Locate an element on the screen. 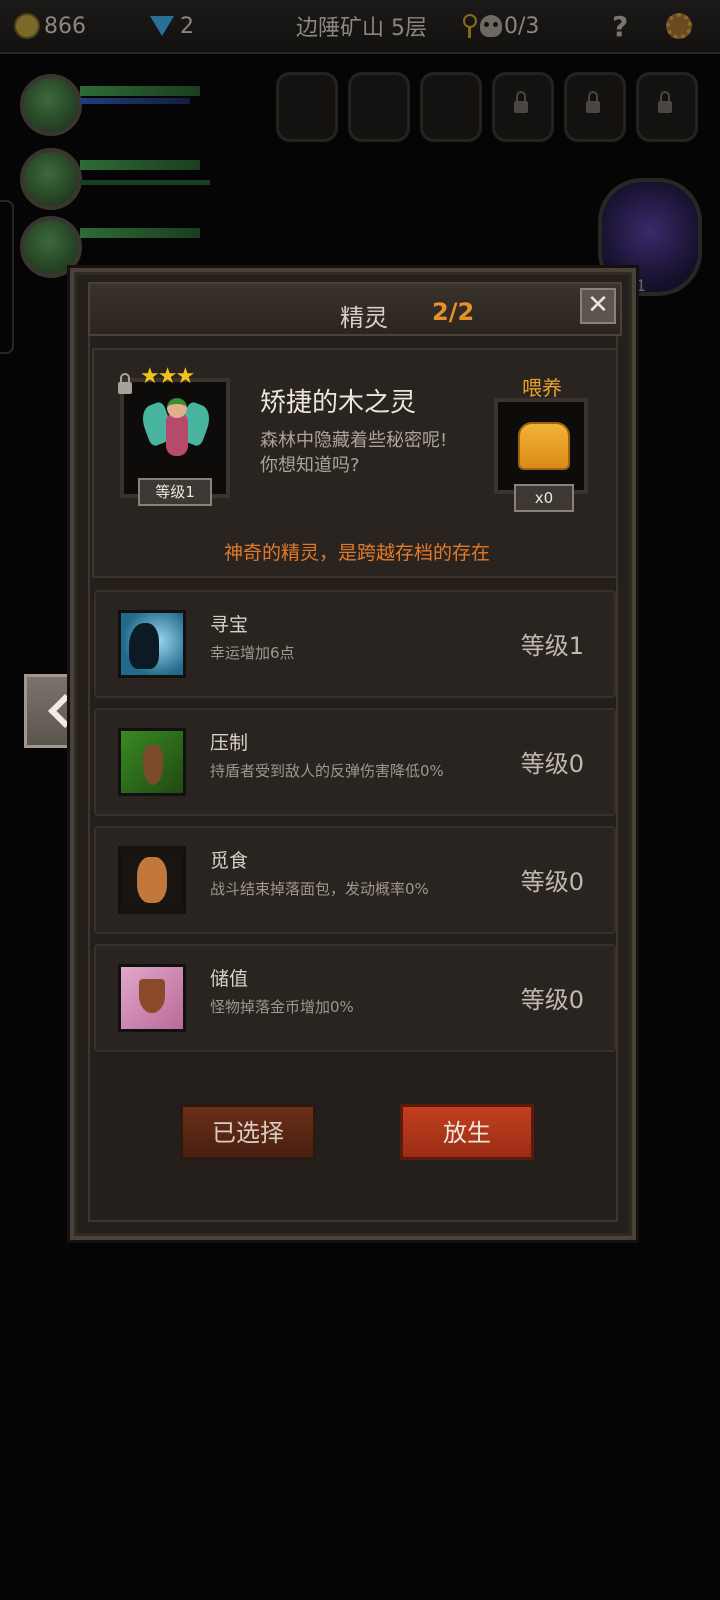 The image size is (720, 1600). gem-icon is located at coordinates (162, 26).